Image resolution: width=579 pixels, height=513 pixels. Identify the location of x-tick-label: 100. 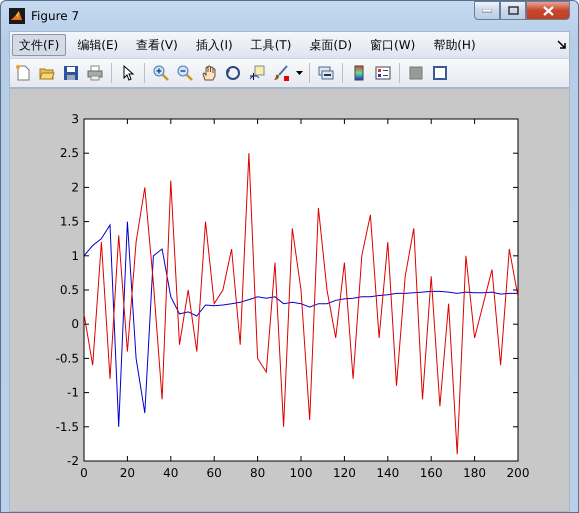
(301, 473).